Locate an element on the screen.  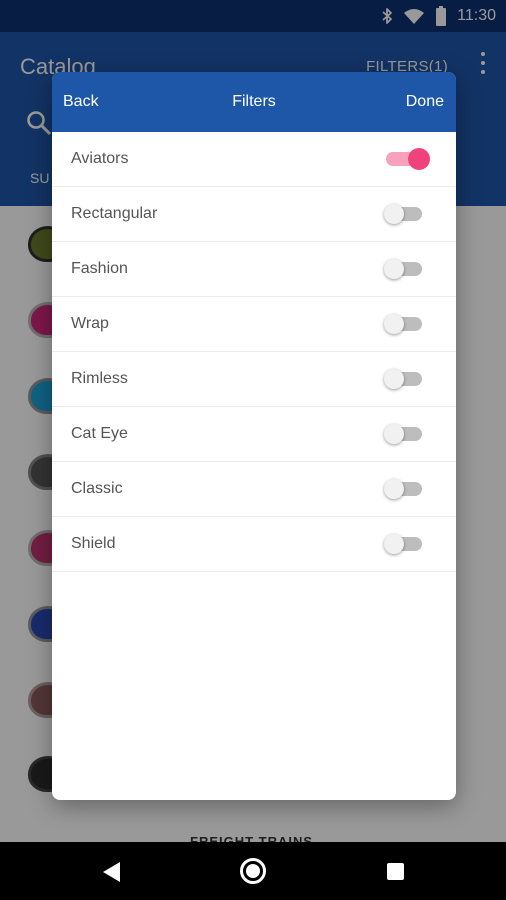
filter-row-fashion: Fashion is located at coordinates (254, 269).